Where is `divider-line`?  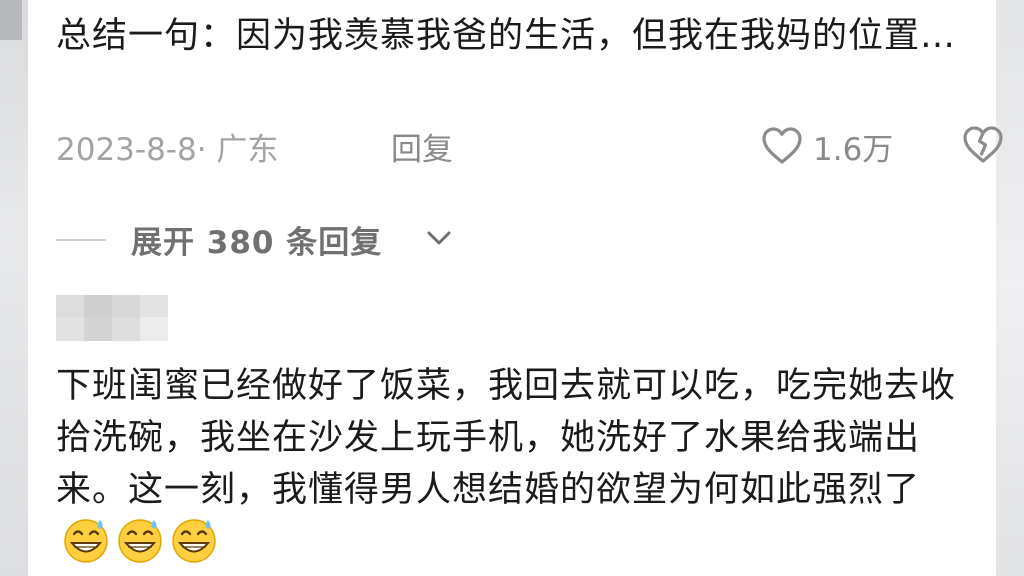 divider-line is located at coordinates (81, 240).